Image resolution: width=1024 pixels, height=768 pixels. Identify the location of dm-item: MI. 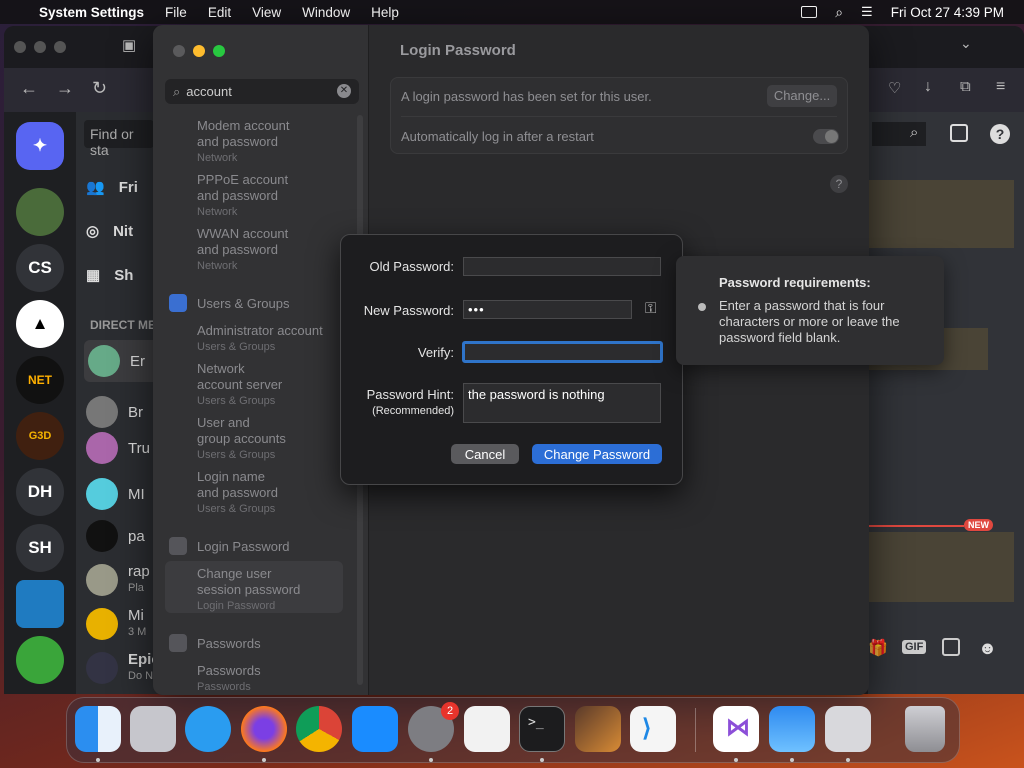
(115, 494).